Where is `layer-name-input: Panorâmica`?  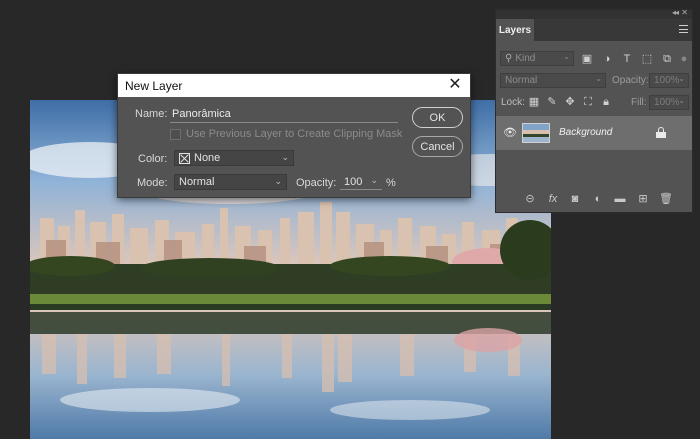
layer-name-input: Panorâmica is located at coordinates (284, 115).